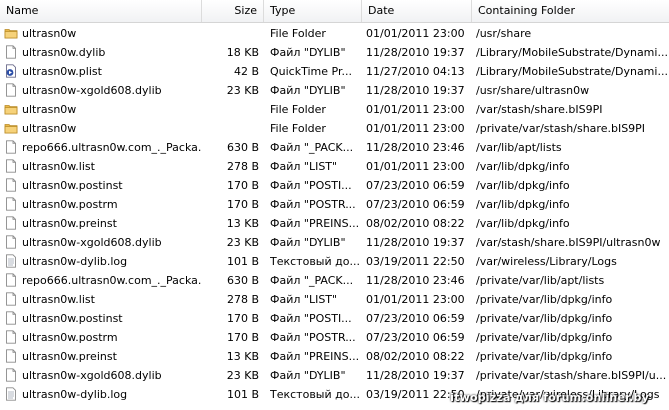 The height and width of the screenshot is (410, 669). Describe the element at coordinates (64, 52) in the screenshot. I see `file-name: ultrasn0w.dylib` at that location.